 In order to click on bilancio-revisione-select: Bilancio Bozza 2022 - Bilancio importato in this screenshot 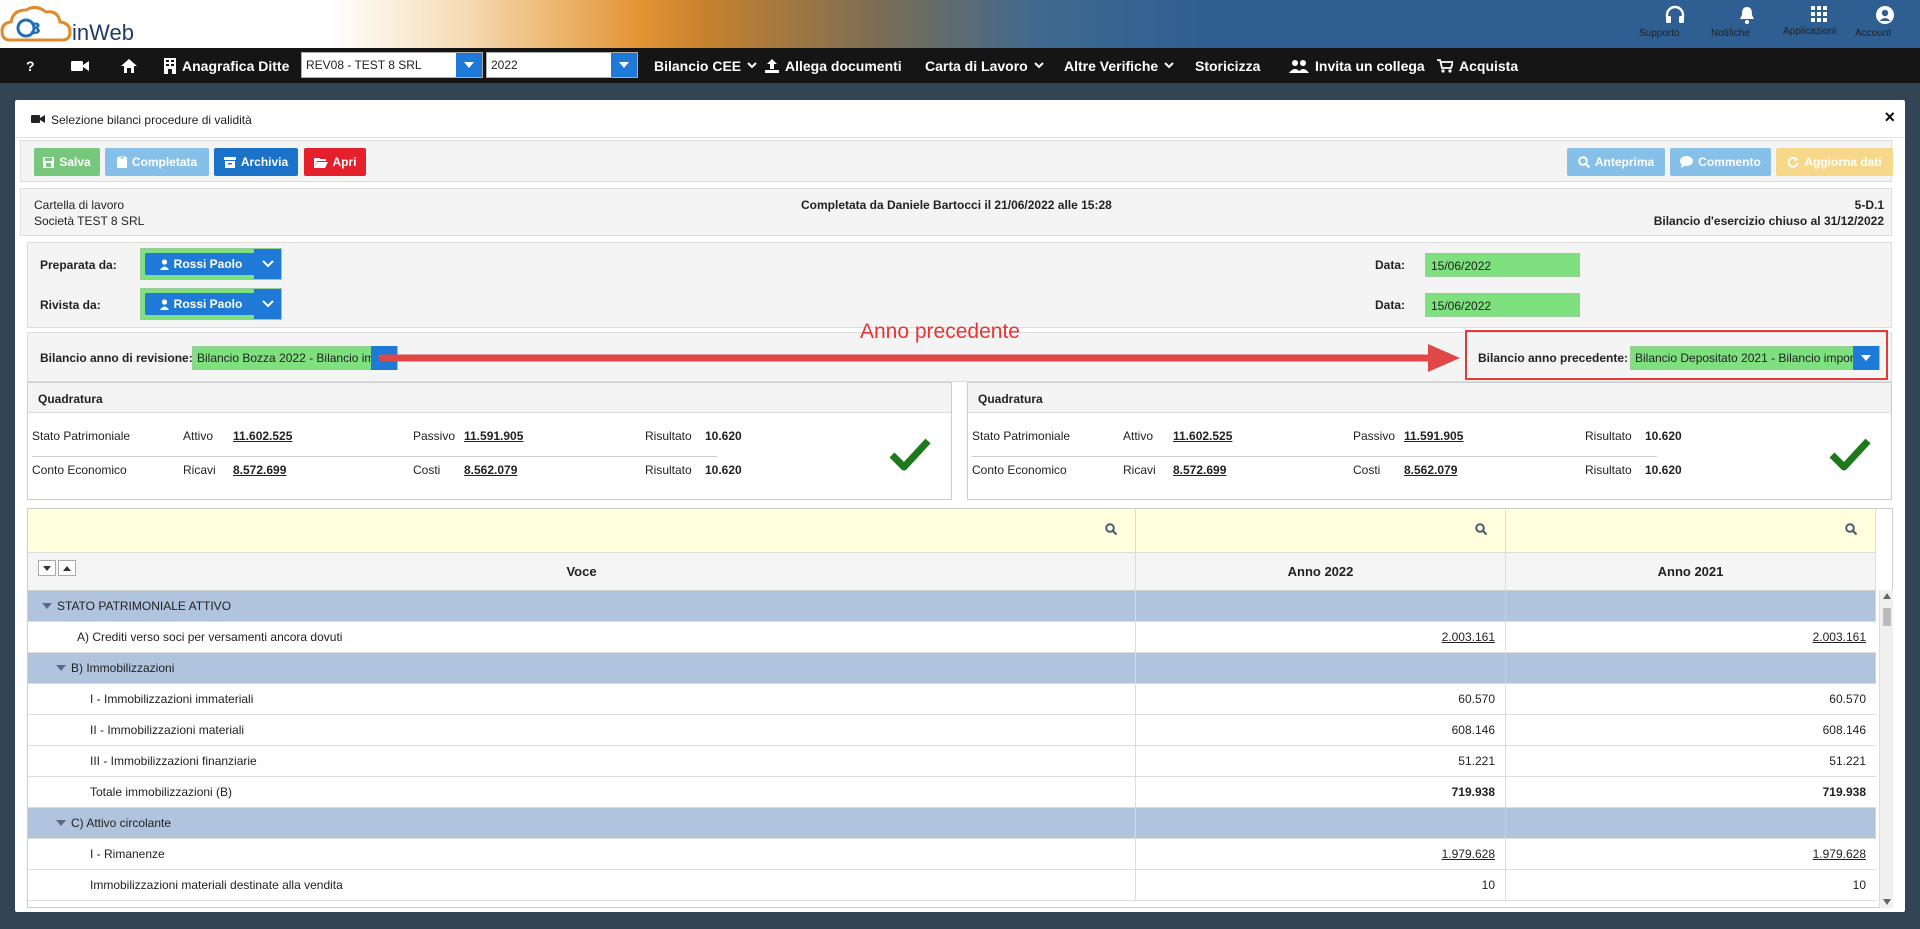, I will do `click(295, 358)`.